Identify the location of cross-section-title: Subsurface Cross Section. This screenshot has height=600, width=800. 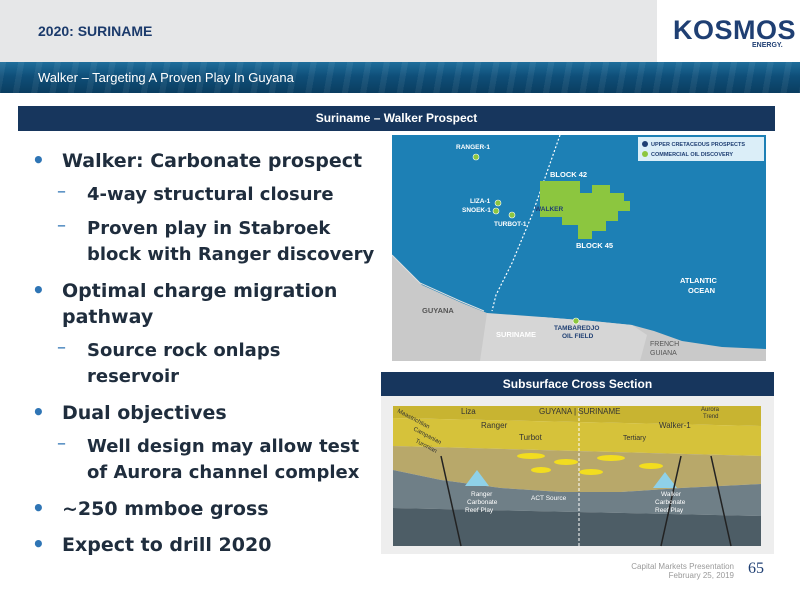
(577, 384).